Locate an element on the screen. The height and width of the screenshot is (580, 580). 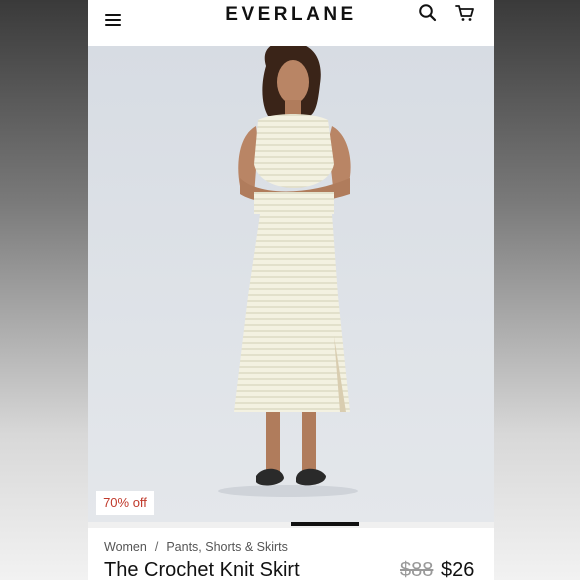
product-title: The Crochet Knit Skirt is located at coordinates (202, 569).